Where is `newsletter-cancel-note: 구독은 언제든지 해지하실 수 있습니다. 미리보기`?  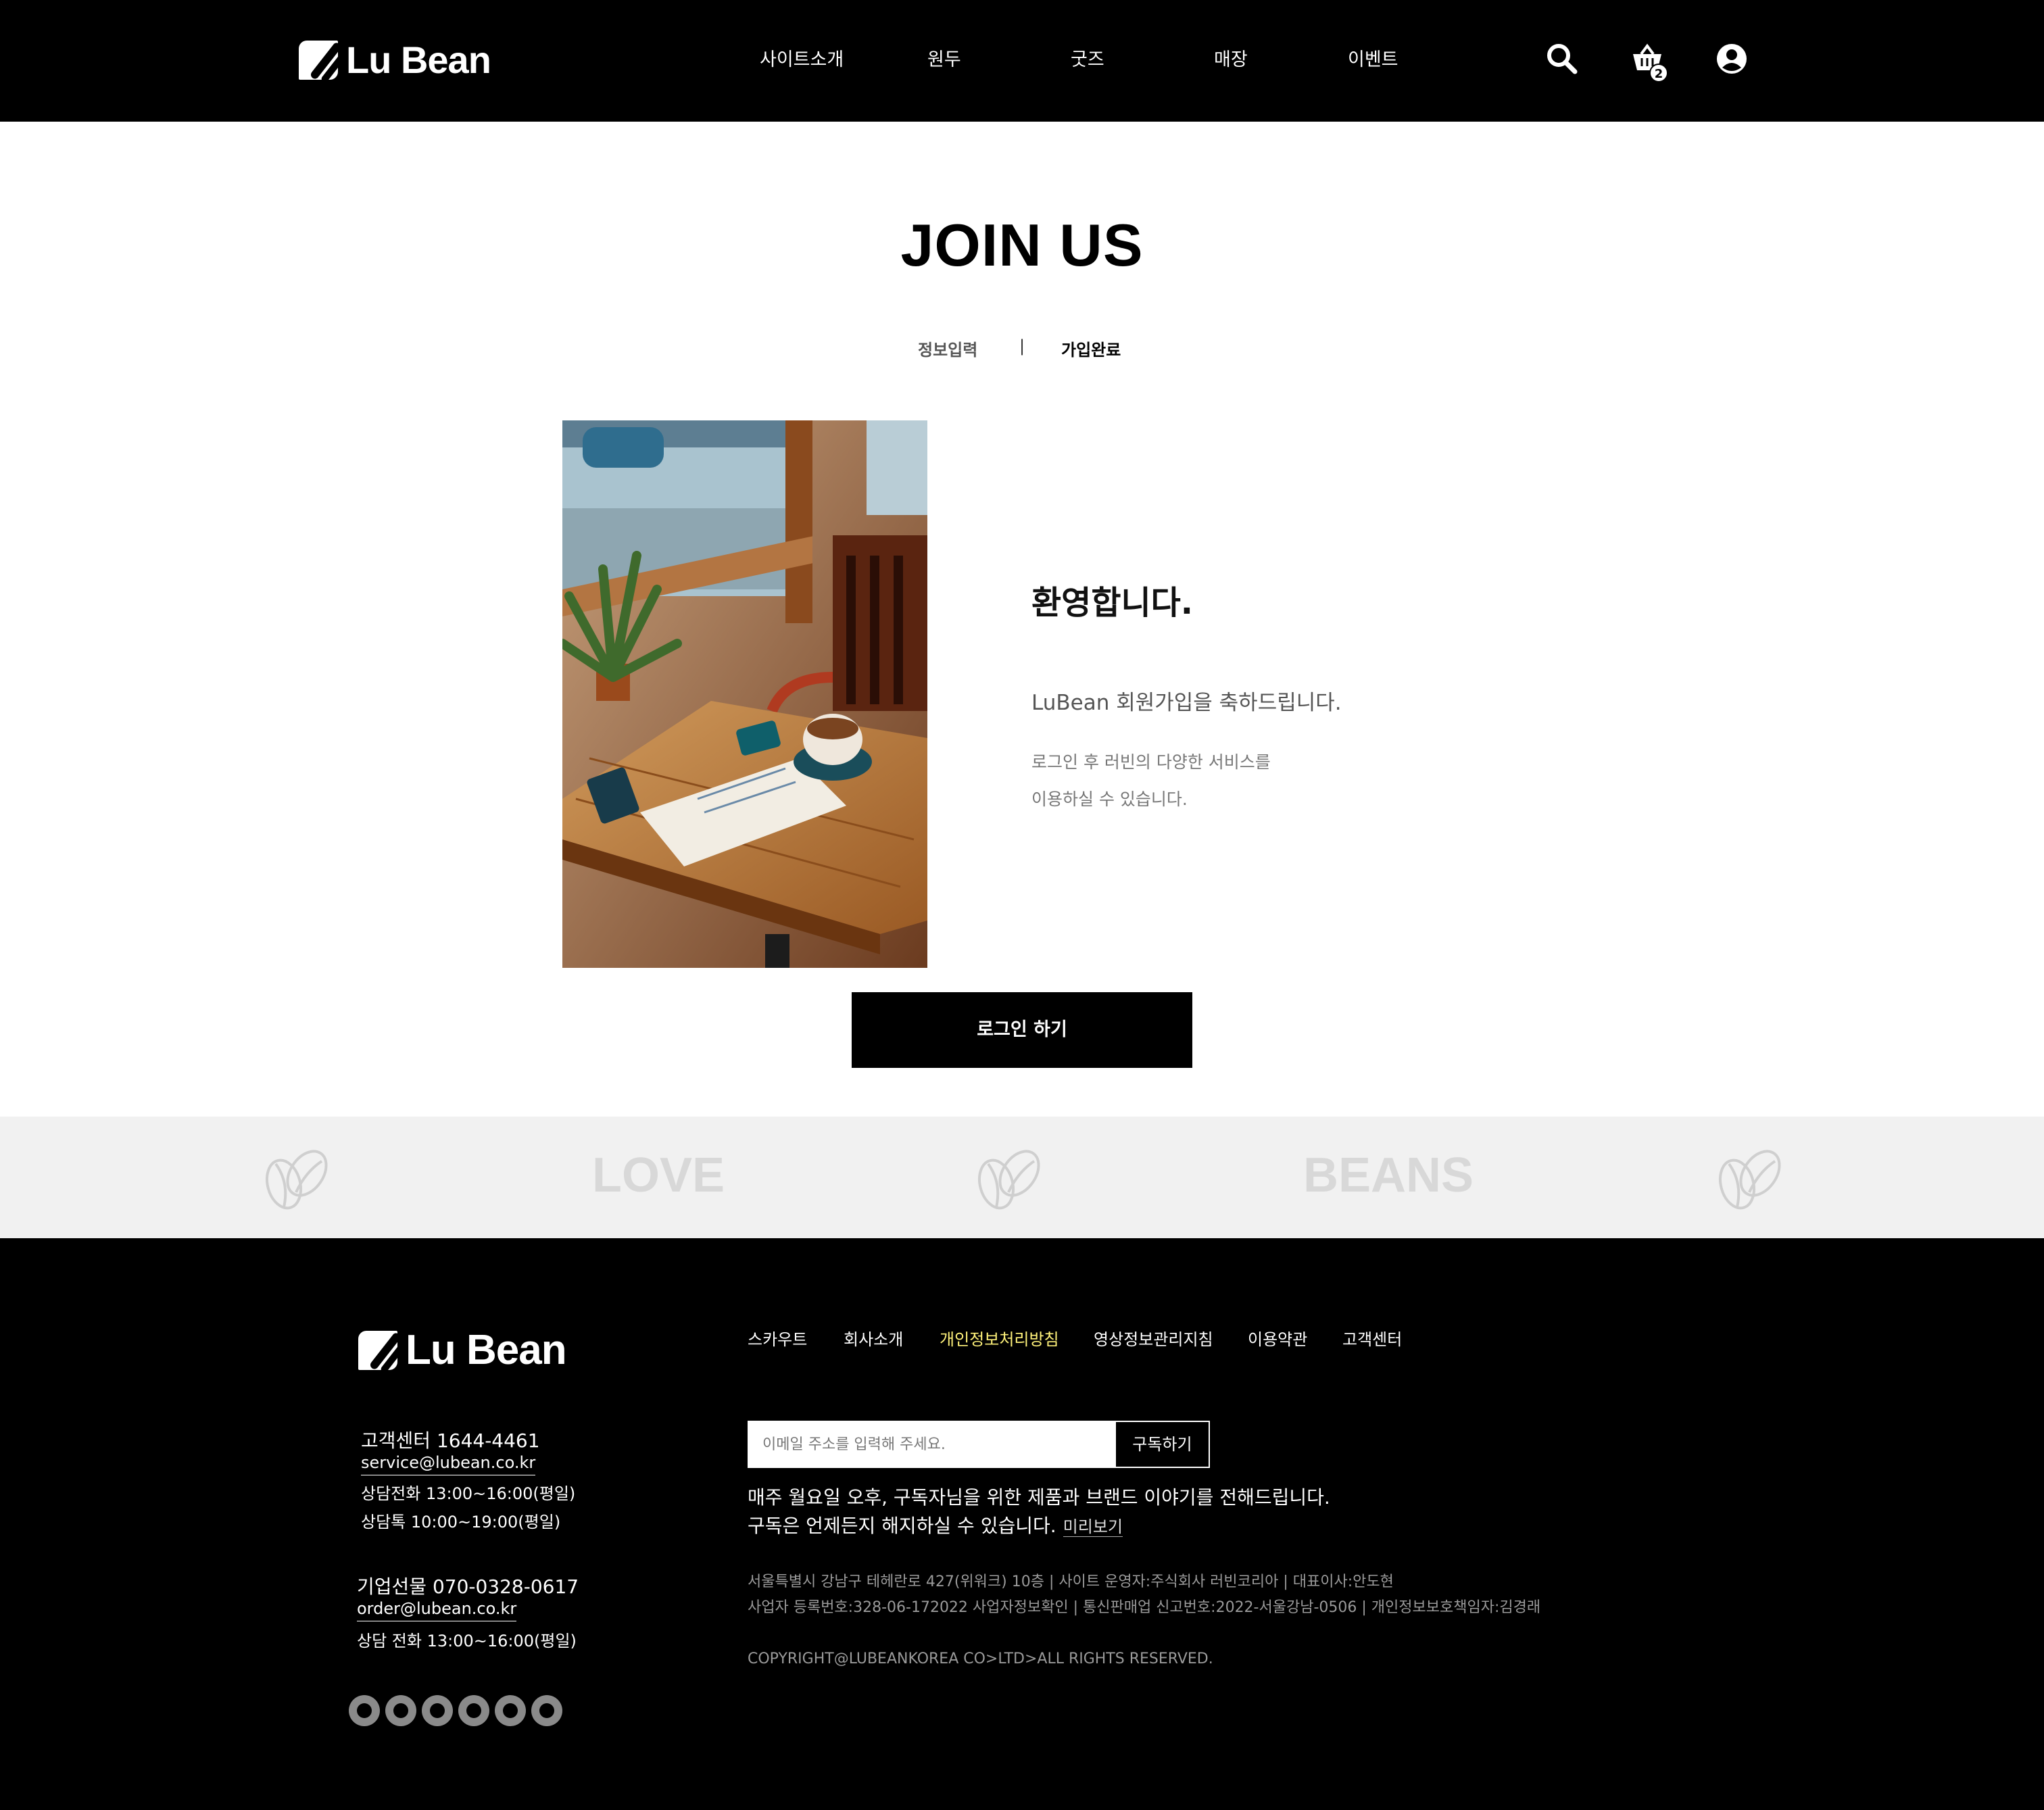
newsletter-cancel-note: 구독은 언제든지 해지하실 수 있습니다. 미리보기 is located at coordinates (935, 1524).